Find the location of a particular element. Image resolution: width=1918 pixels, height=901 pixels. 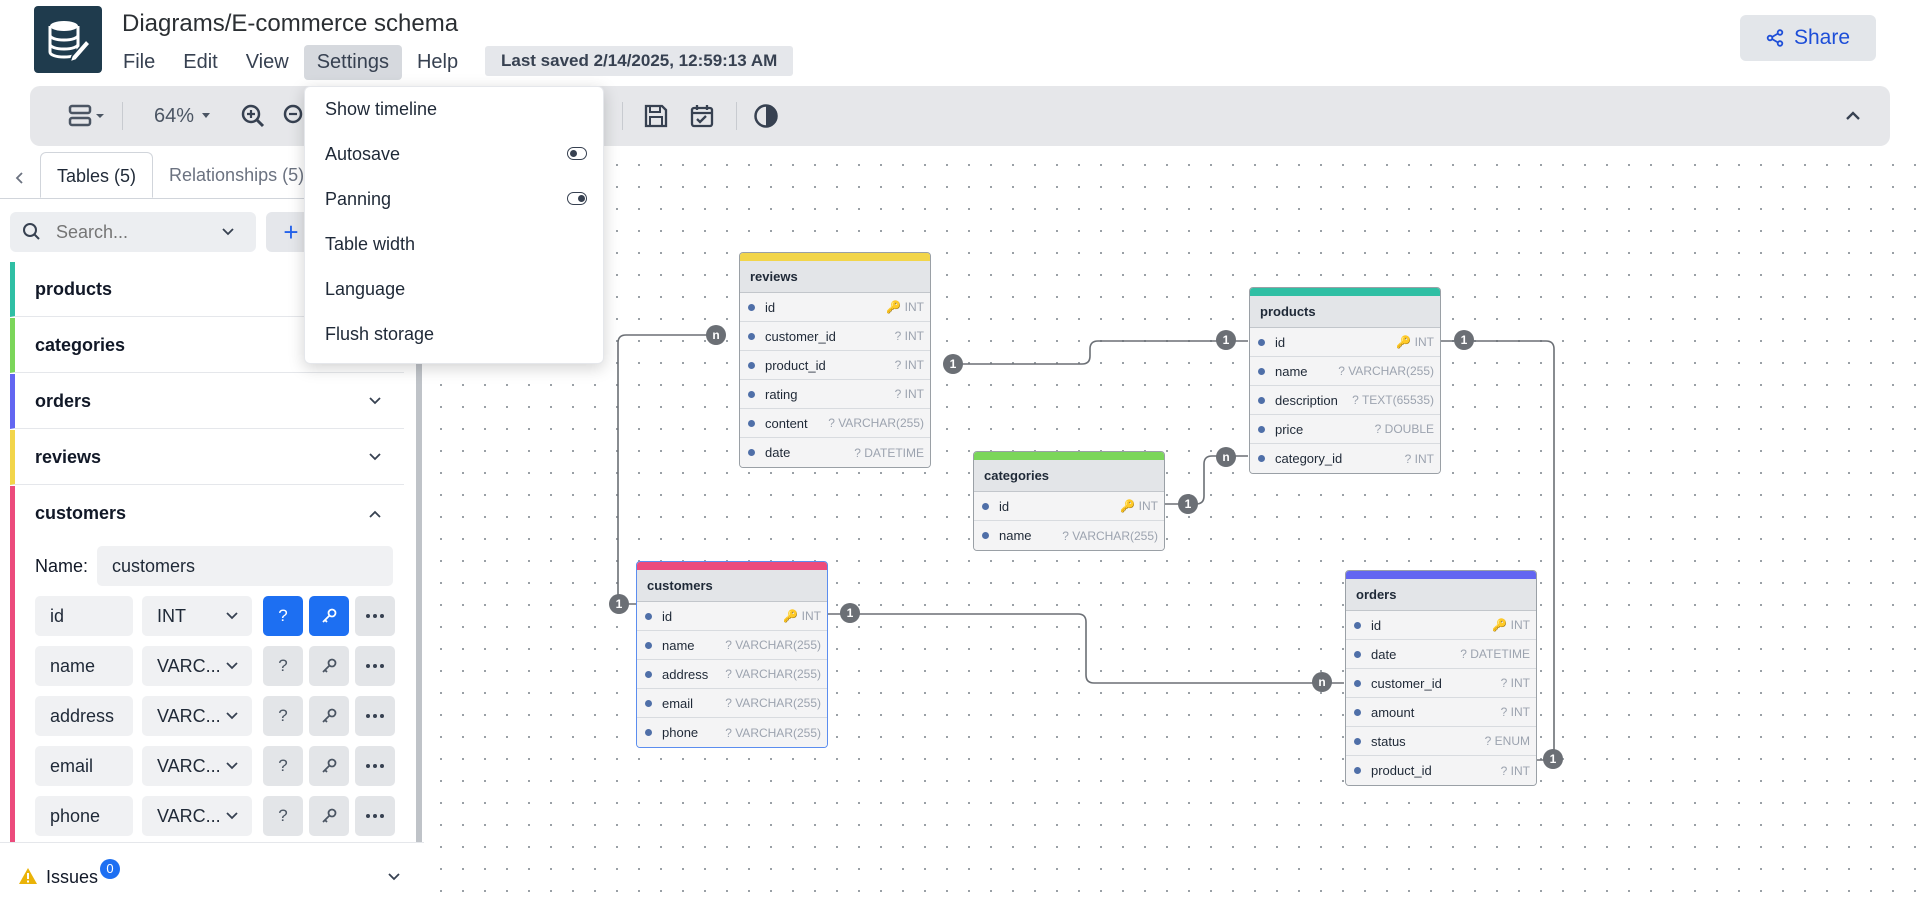

field-name-input: id is located at coordinates (84, 616).